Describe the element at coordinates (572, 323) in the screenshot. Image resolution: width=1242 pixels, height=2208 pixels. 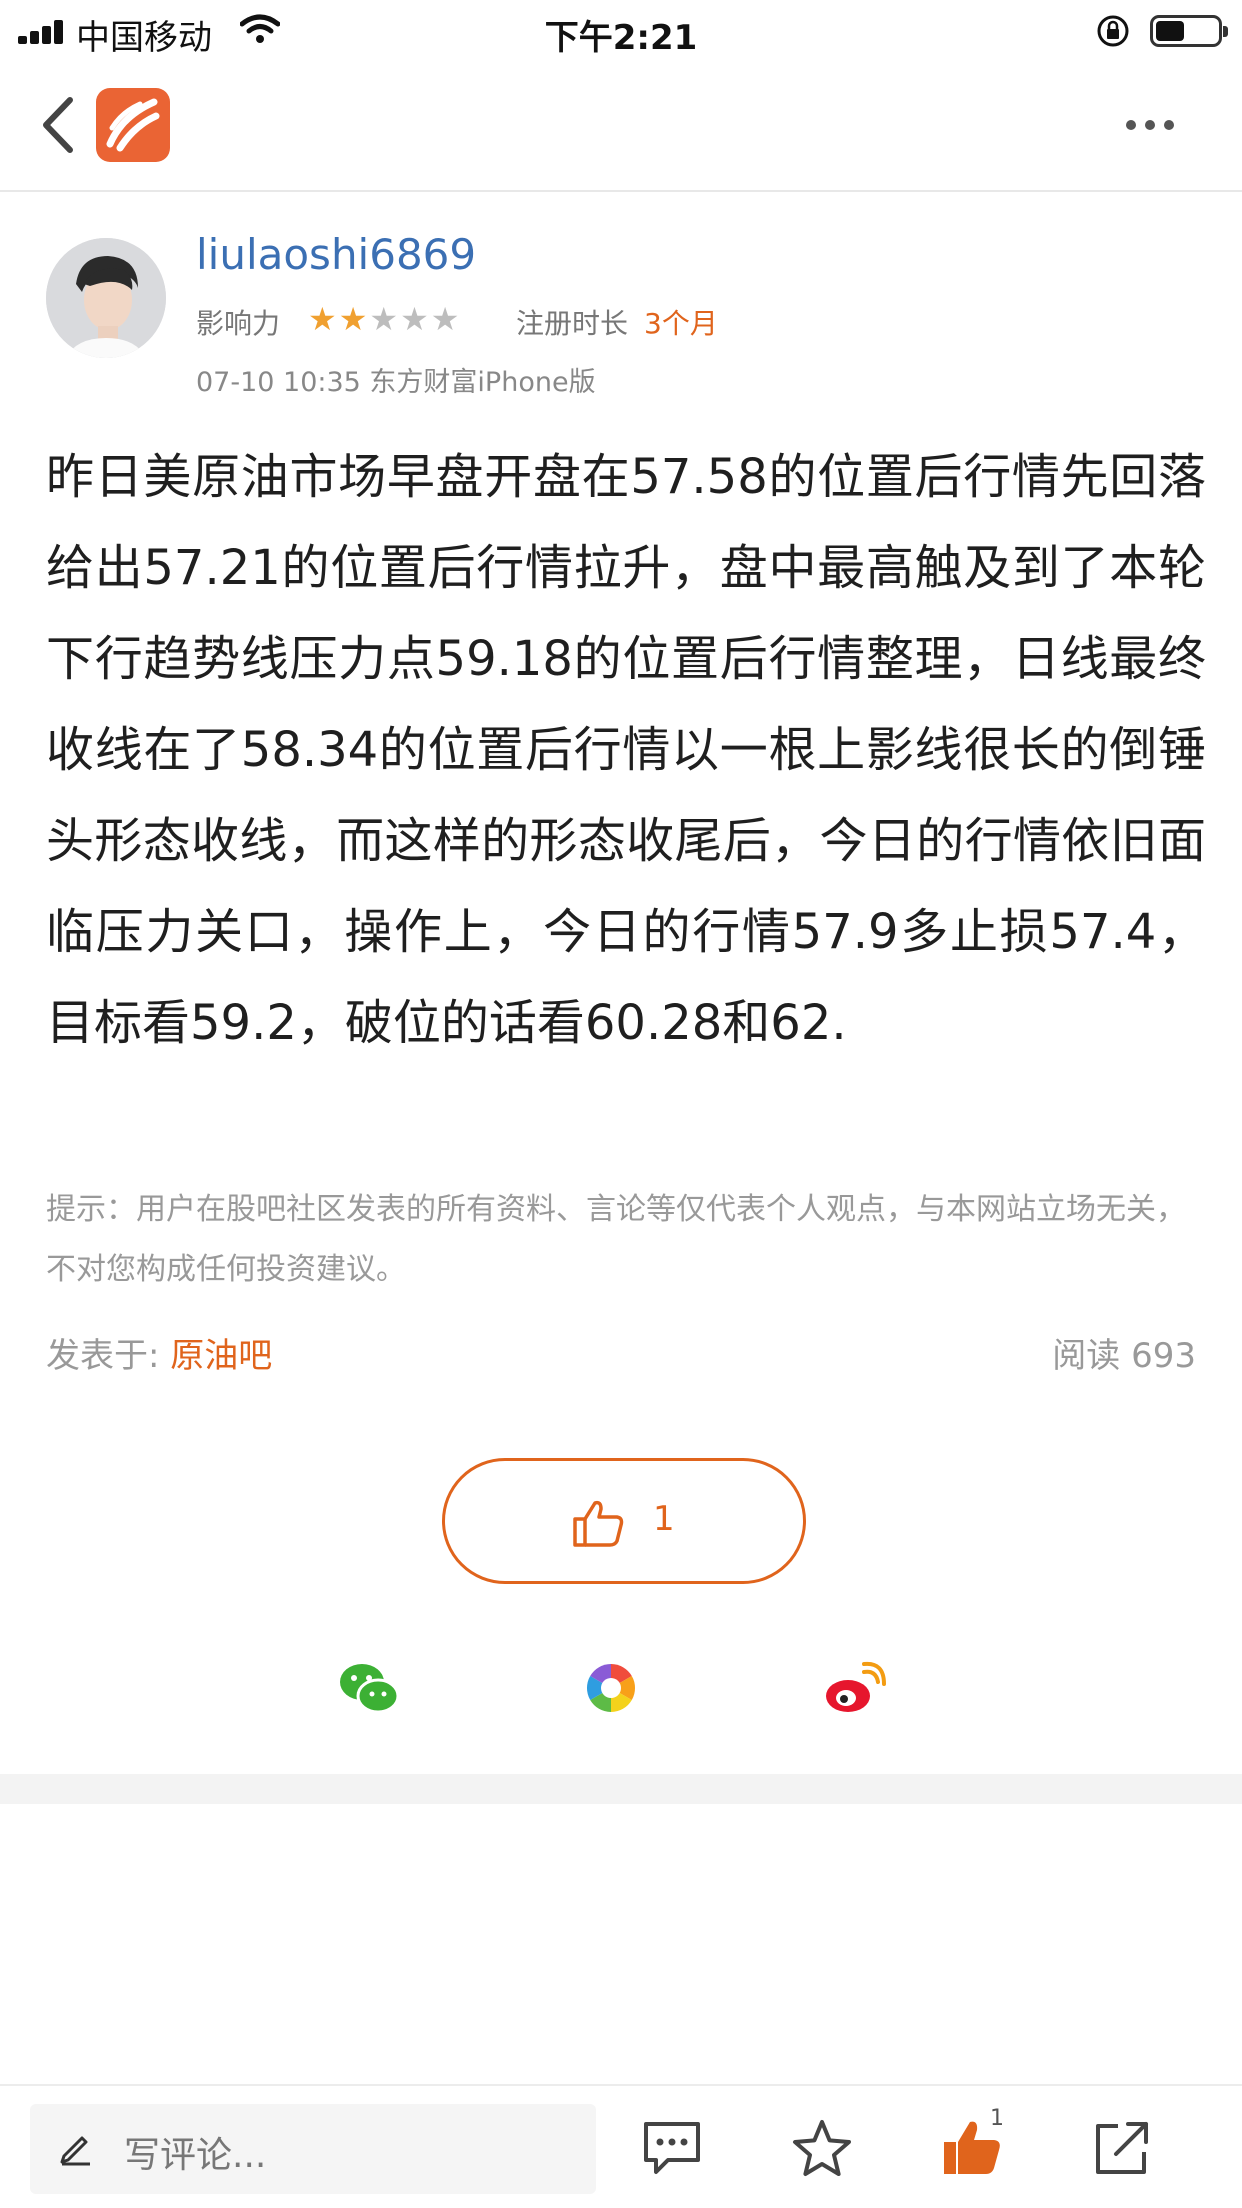
I see `registration-label: 注册时长` at that location.